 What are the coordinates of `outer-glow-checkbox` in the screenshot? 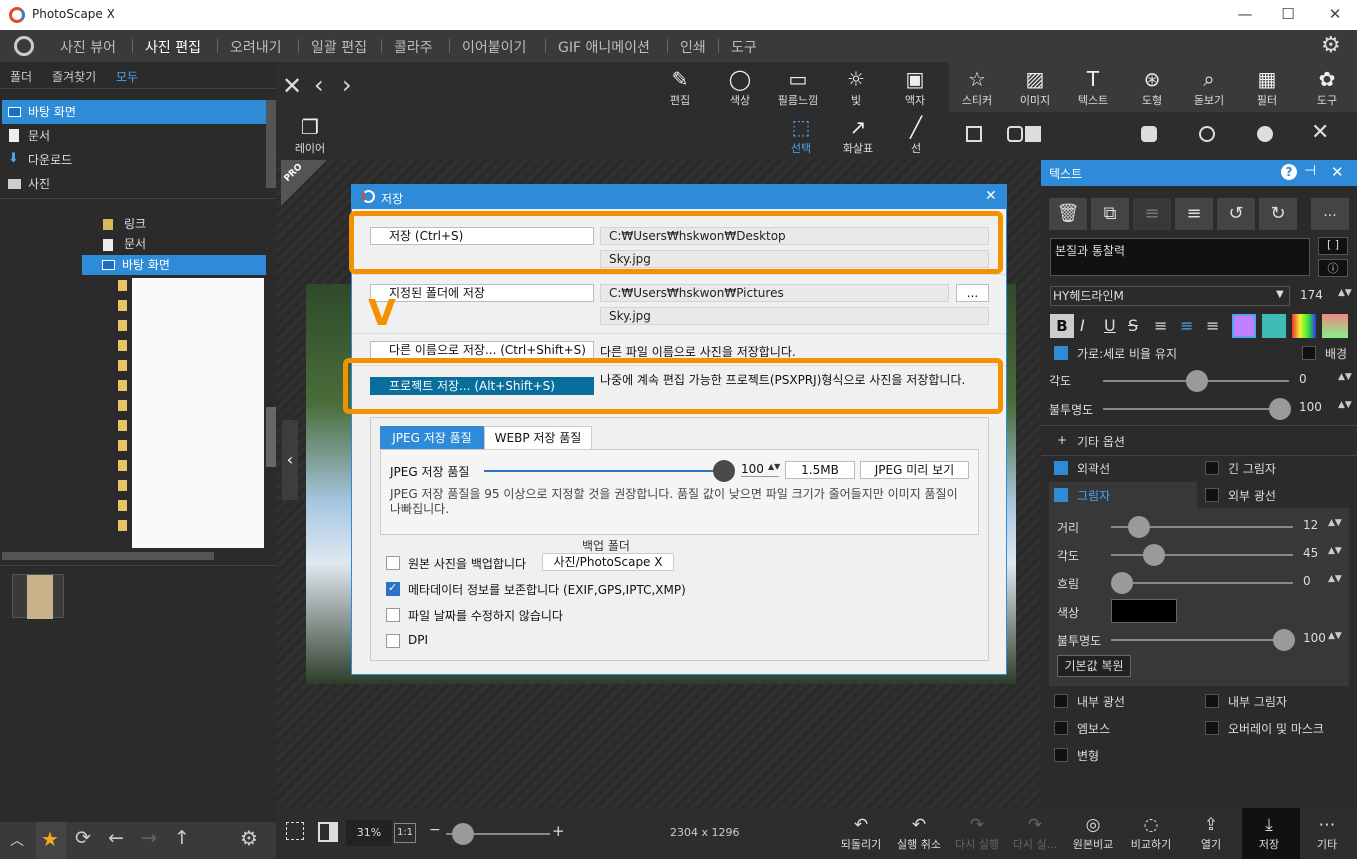 It's located at (1212, 495).